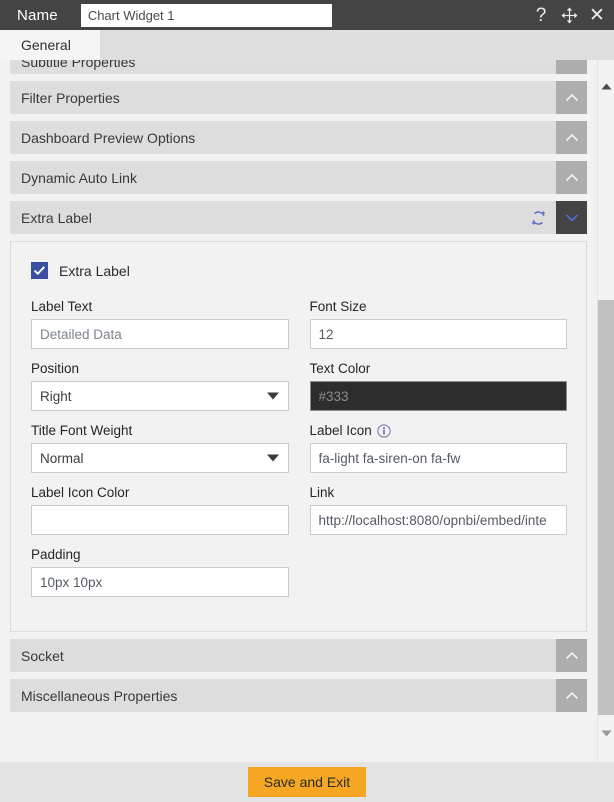 This screenshot has width=614, height=802. What do you see at coordinates (206, 15) in the screenshot?
I see `widget-name-input` at bounding box center [206, 15].